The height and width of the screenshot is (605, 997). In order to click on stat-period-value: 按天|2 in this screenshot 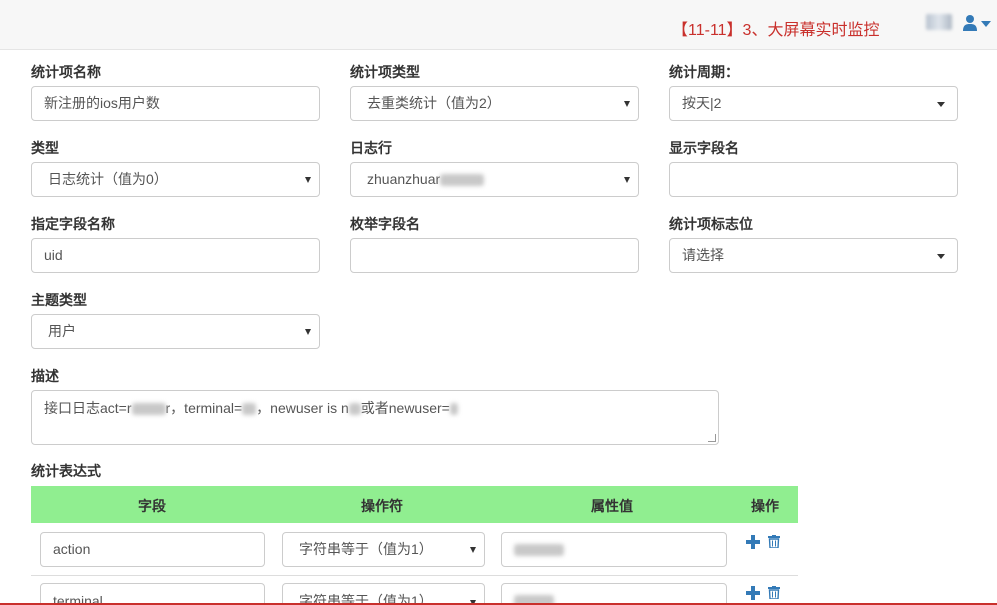, I will do `click(702, 103)`.